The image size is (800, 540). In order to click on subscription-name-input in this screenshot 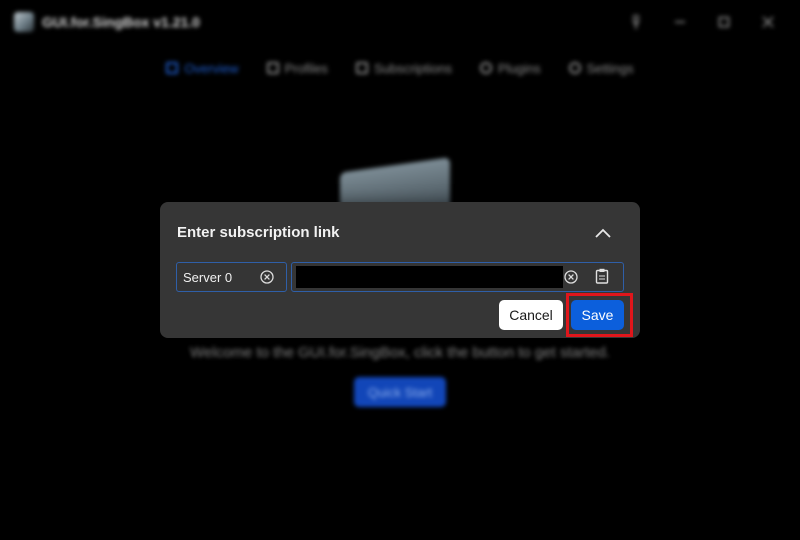, I will do `click(222, 277)`.